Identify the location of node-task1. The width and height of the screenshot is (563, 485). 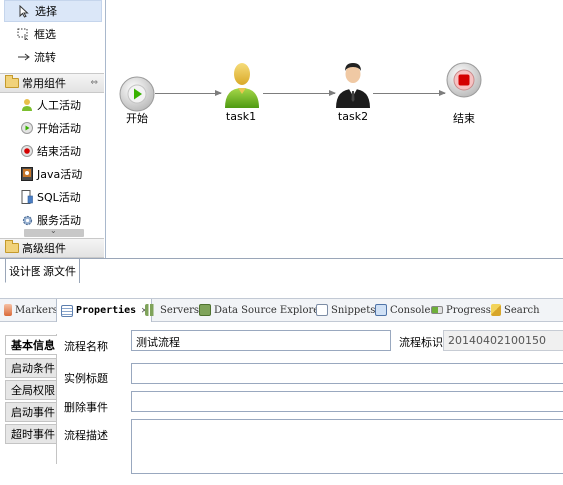
(242, 86).